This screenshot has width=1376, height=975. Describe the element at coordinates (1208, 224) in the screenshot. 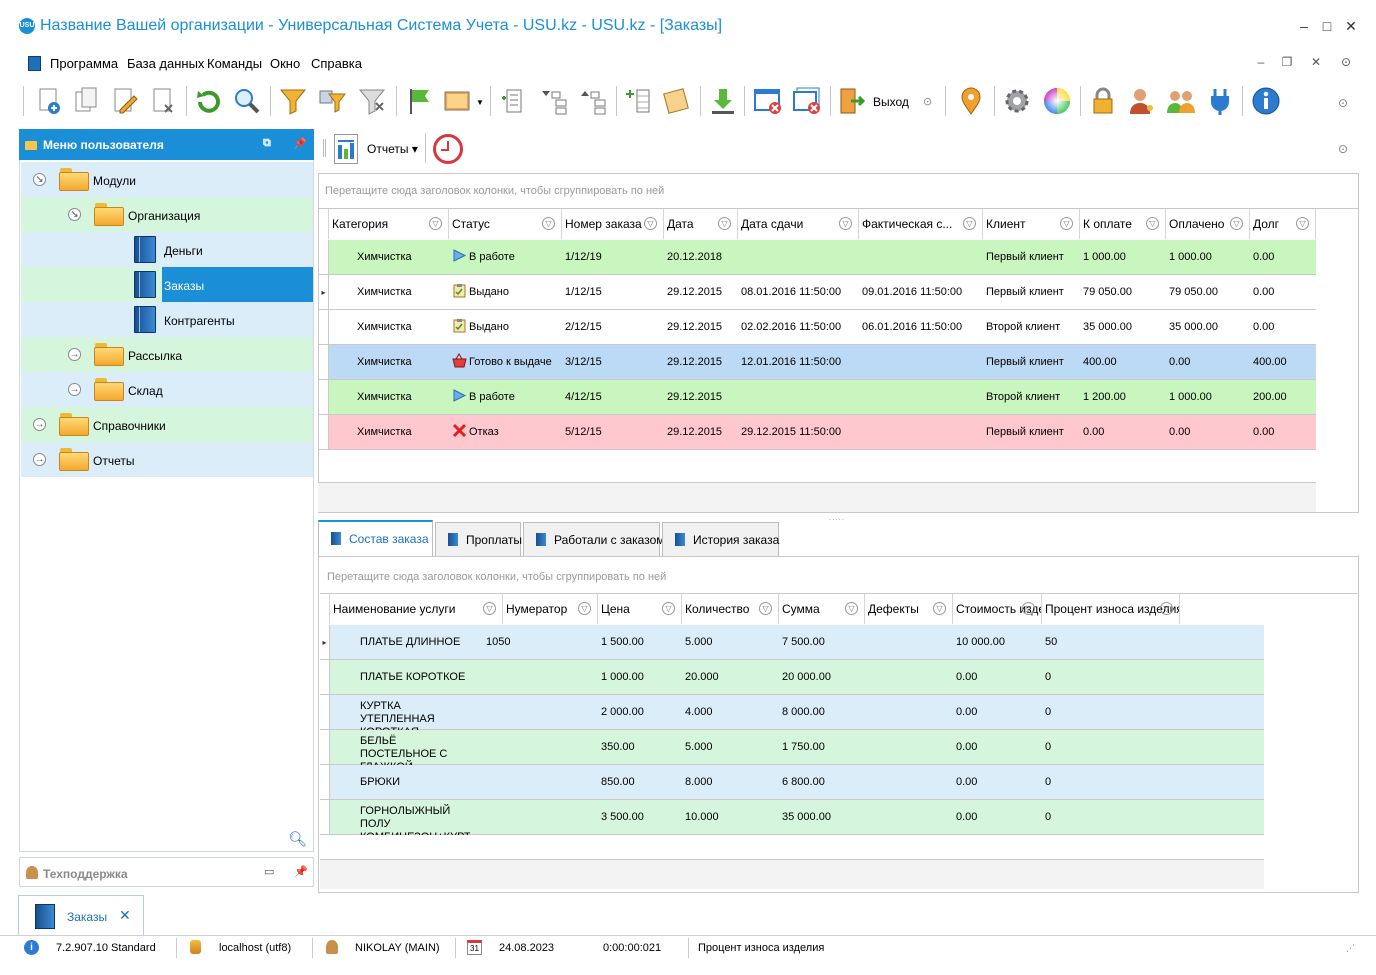

I see `orders-column-header: Оплачено ▽` at that location.